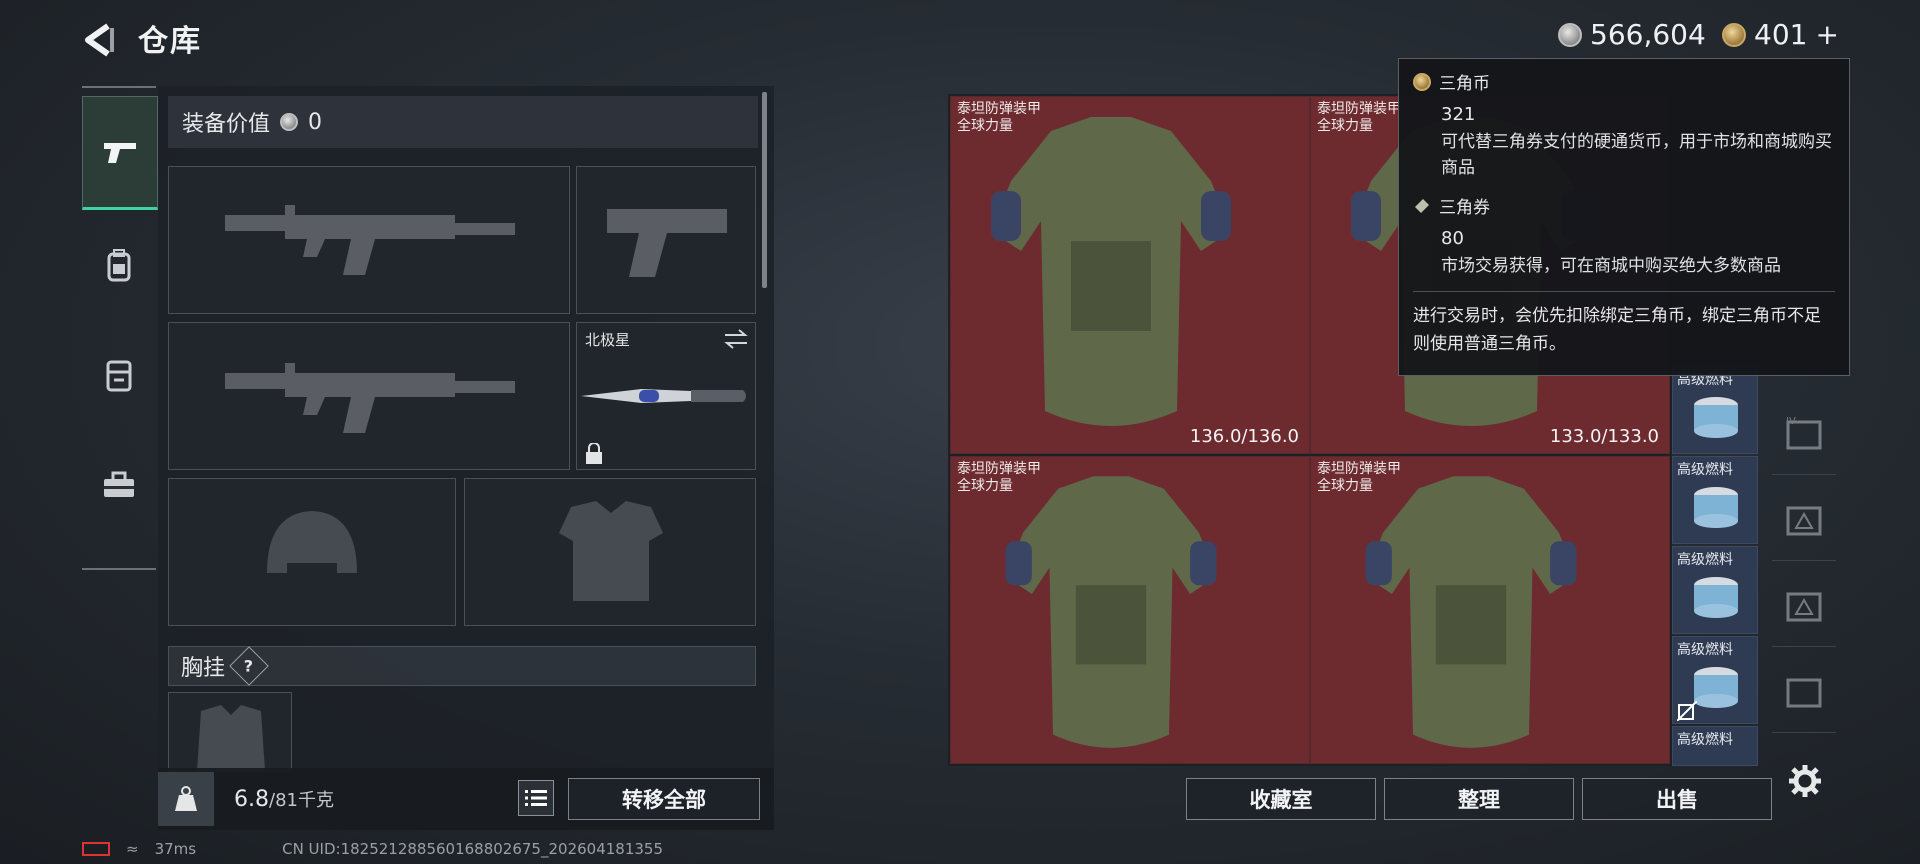 The width and height of the screenshot is (1920, 864). What do you see at coordinates (736, 339) in the screenshot?
I see `swap-icon` at bounding box center [736, 339].